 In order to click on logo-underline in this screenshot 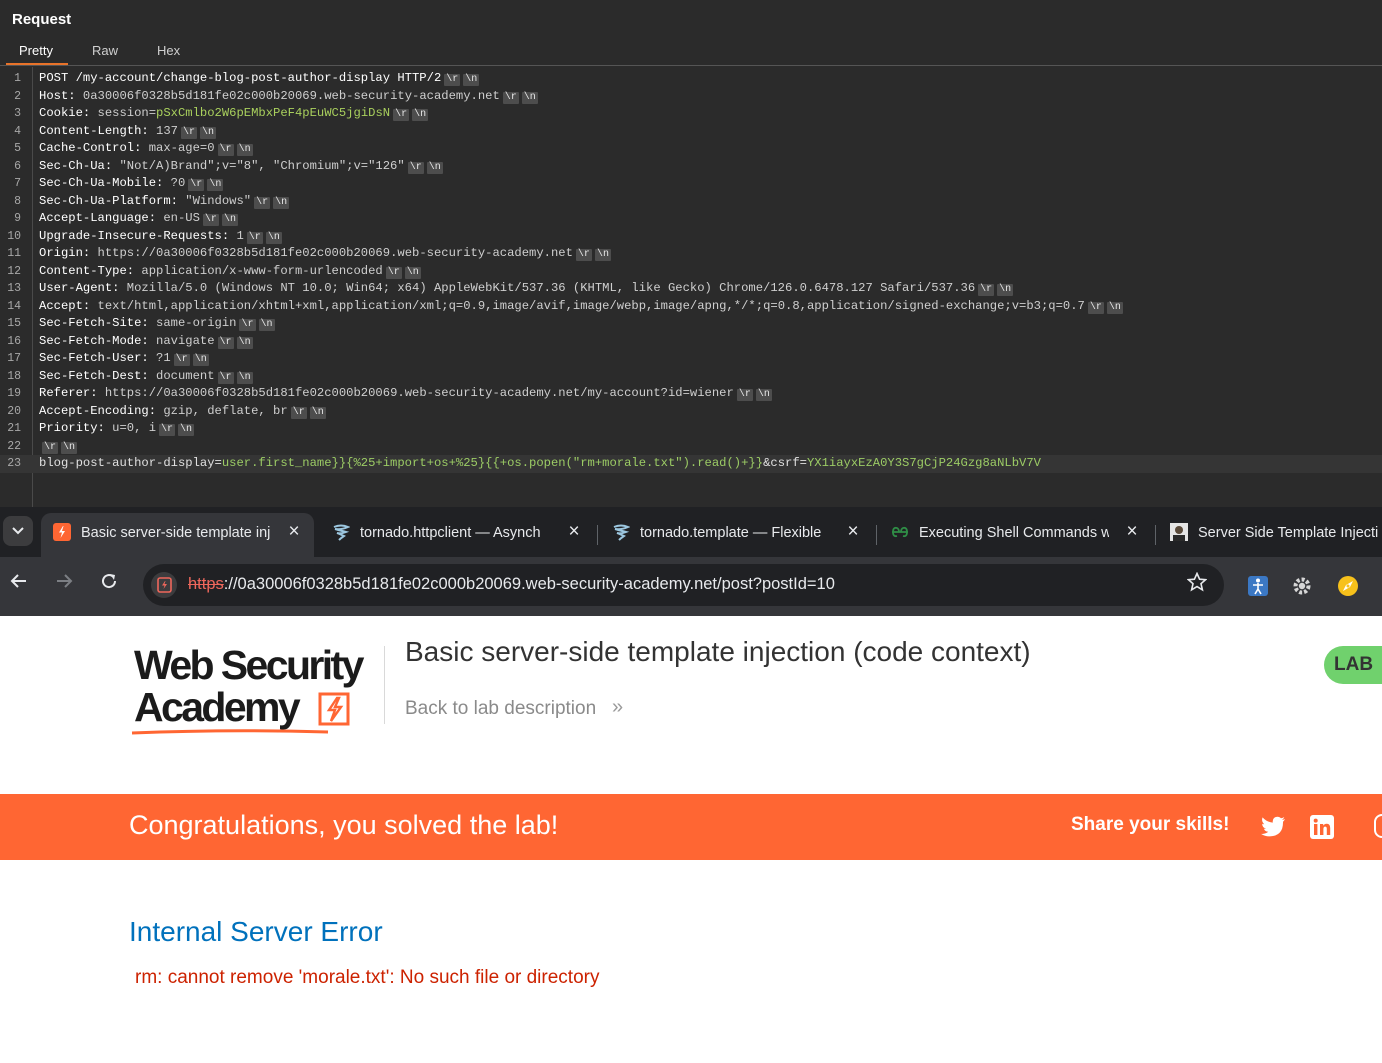, I will do `click(230, 733)`.